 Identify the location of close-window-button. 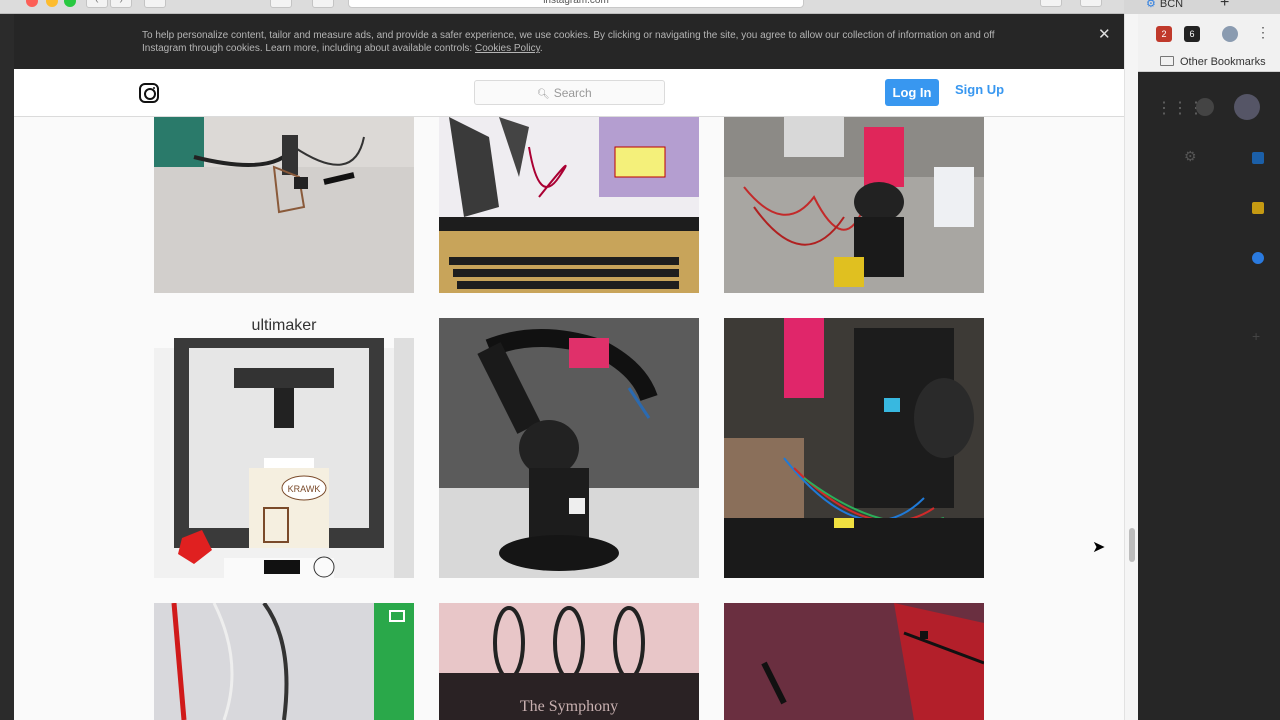
(32, 3).